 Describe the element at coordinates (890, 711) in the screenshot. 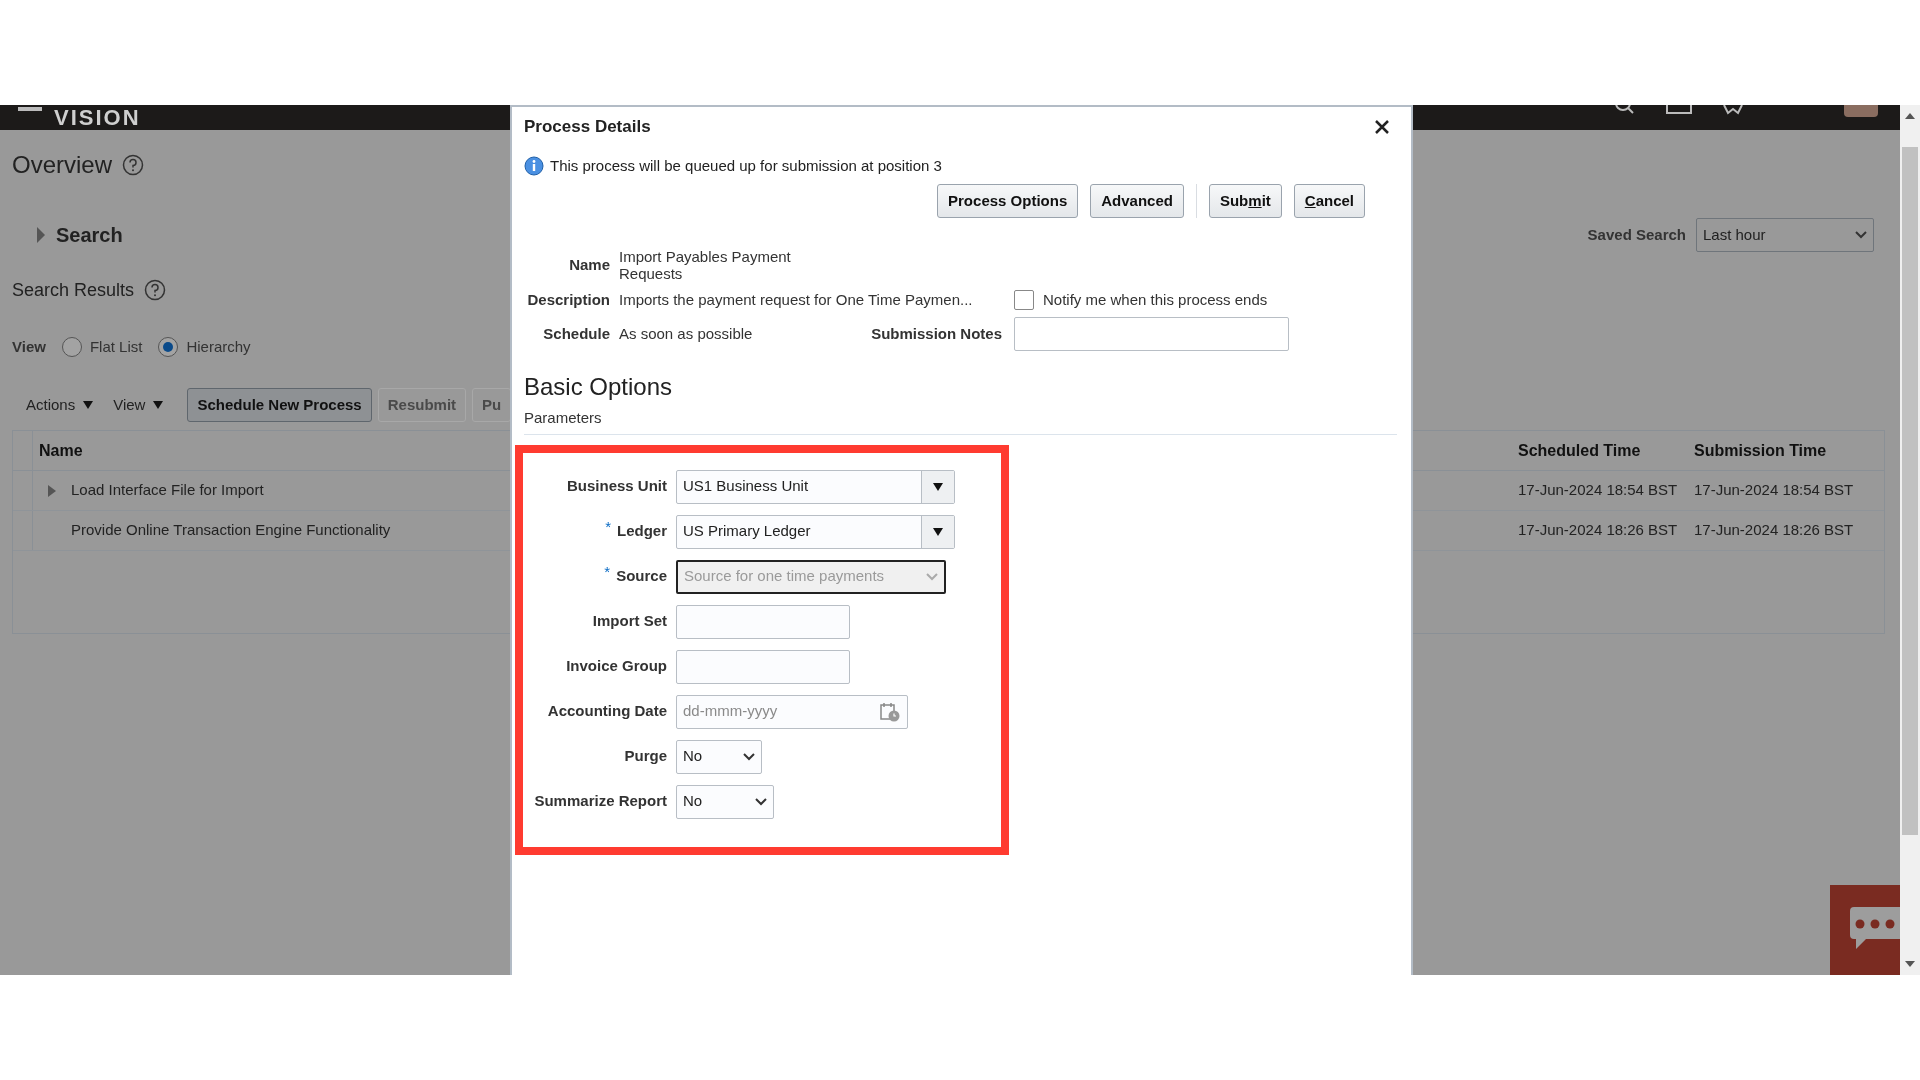

I see `calendar-icon` at that location.